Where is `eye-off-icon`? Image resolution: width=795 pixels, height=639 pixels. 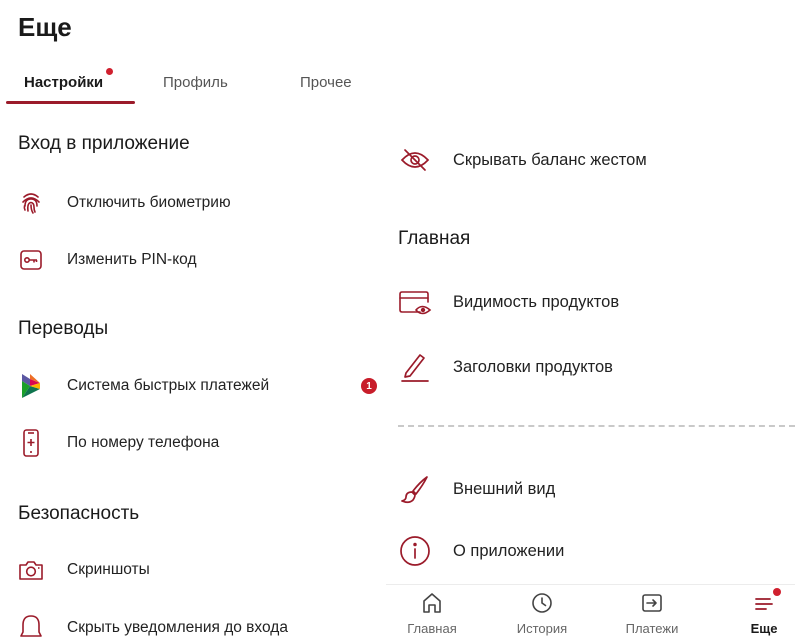
eye-off-icon is located at coordinates (415, 160).